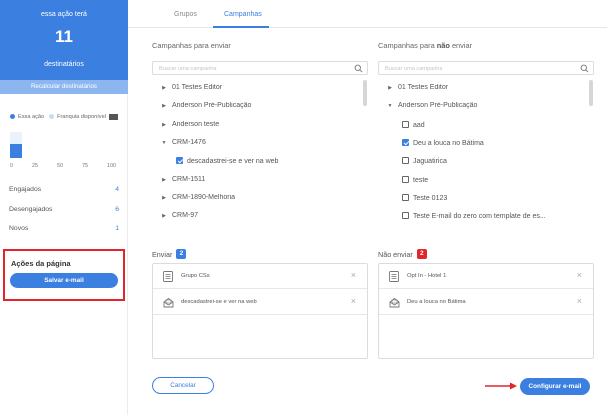 This screenshot has width=607, height=415. Describe the element at coordinates (262, 105) in the screenshot. I see `tree-folder-item: ▶ Anderson Pré-Publicação` at that location.